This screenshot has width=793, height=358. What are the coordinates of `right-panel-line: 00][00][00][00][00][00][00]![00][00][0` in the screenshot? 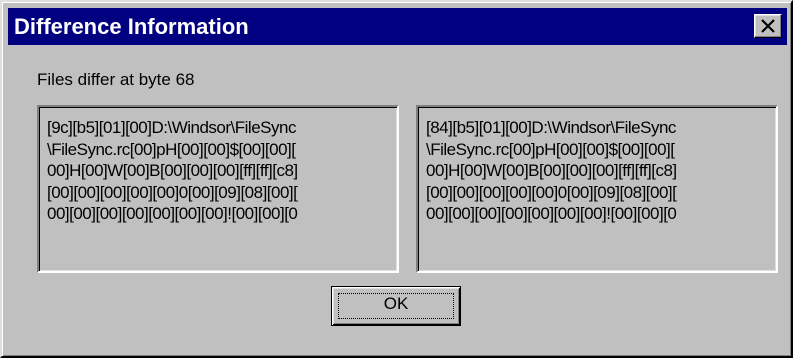 It's located at (551, 213).